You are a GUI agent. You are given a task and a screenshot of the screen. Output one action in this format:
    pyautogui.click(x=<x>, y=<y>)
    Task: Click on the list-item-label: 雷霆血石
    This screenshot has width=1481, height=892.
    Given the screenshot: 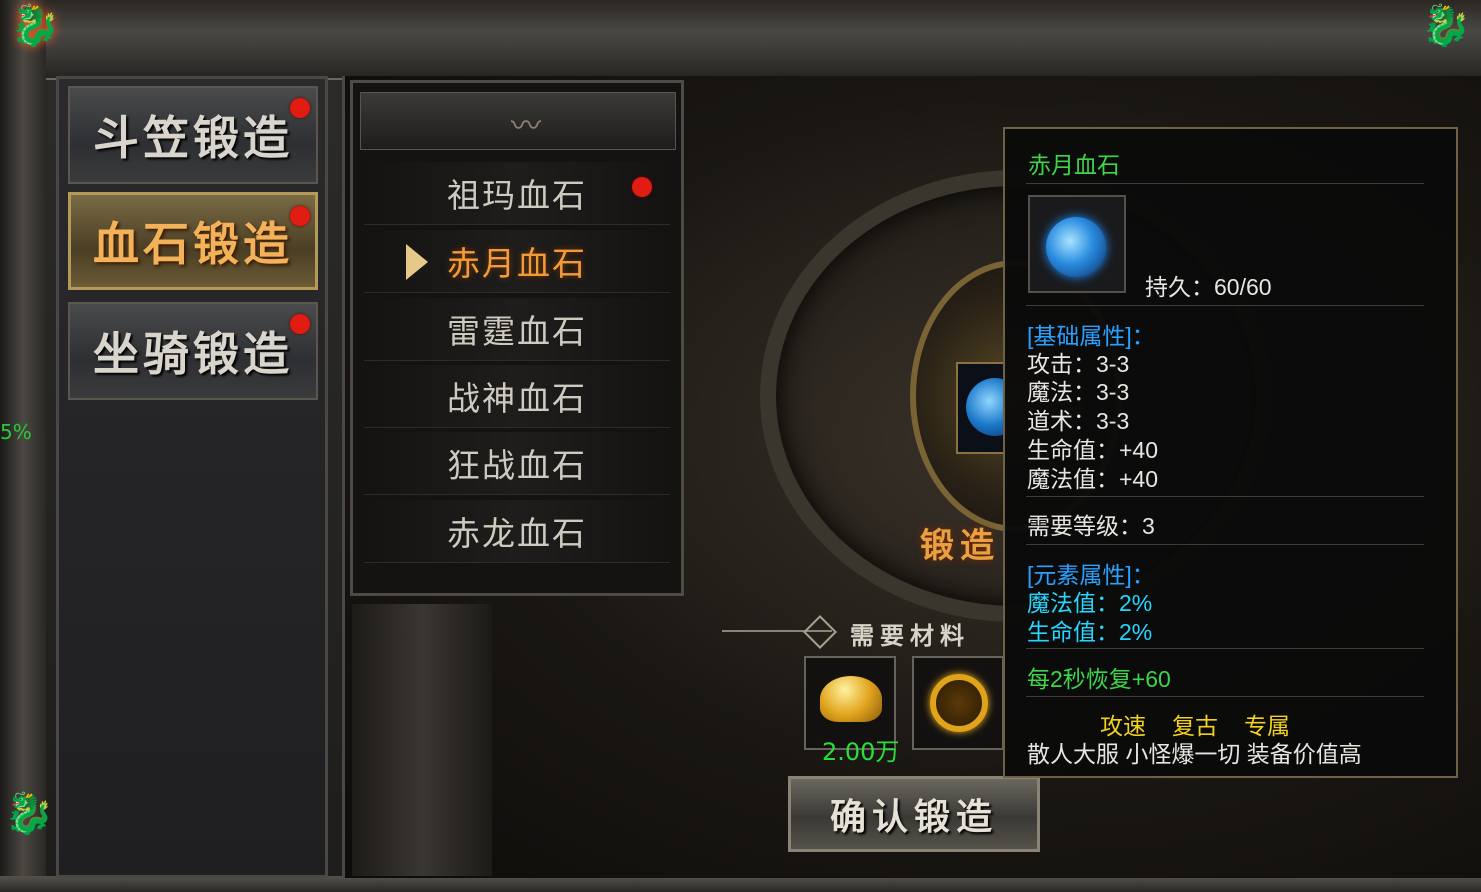 What is the action you would take?
    pyautogui.click(x=517, y=331)
    